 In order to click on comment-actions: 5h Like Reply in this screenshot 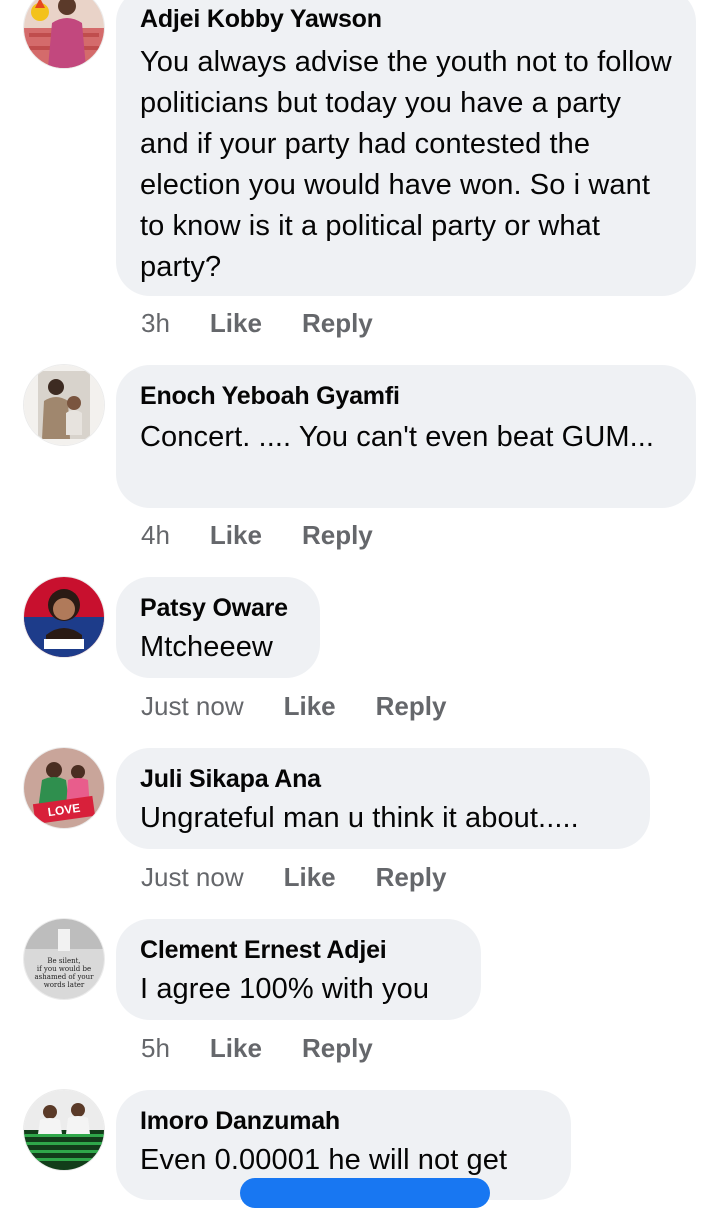, I will do `click(257, 1048)`.